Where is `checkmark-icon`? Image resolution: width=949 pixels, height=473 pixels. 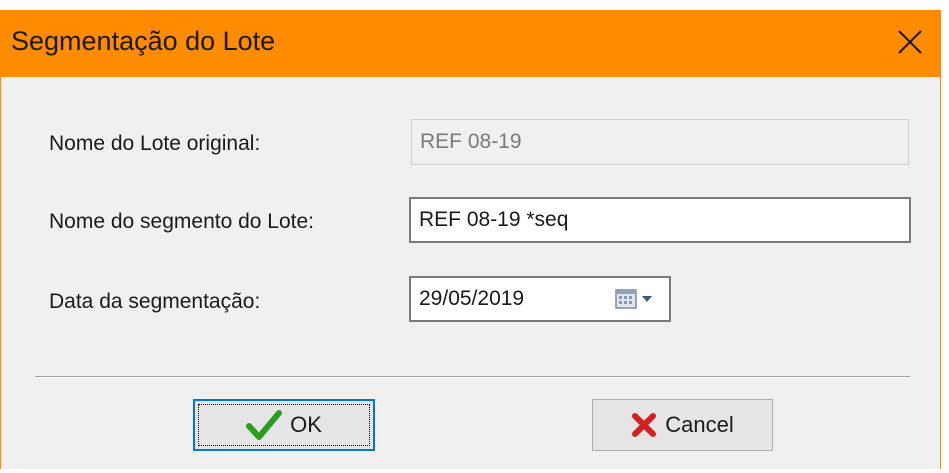 checkmark-icon is located at coordinates (264, 425).